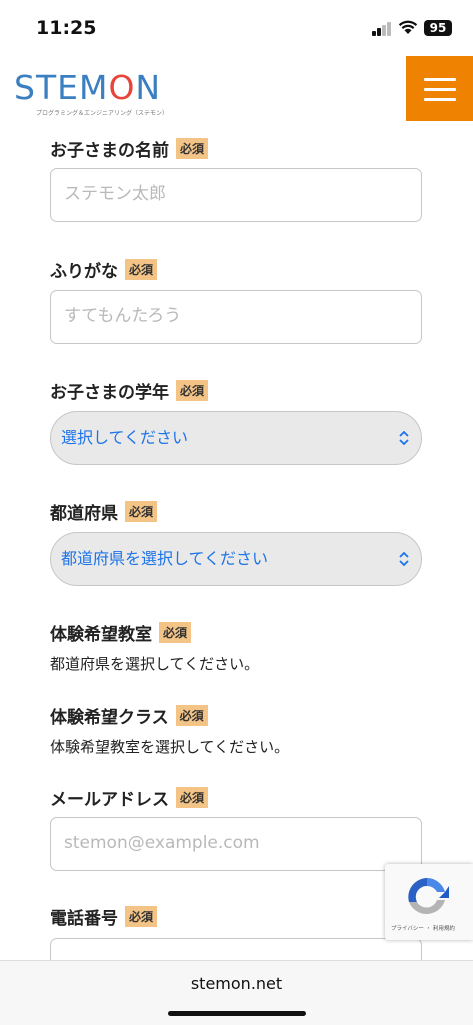  Describe the element at coordinates (129, 390) in the screenshot. I see `grade-label: お子さまの学年 必須` at that location.